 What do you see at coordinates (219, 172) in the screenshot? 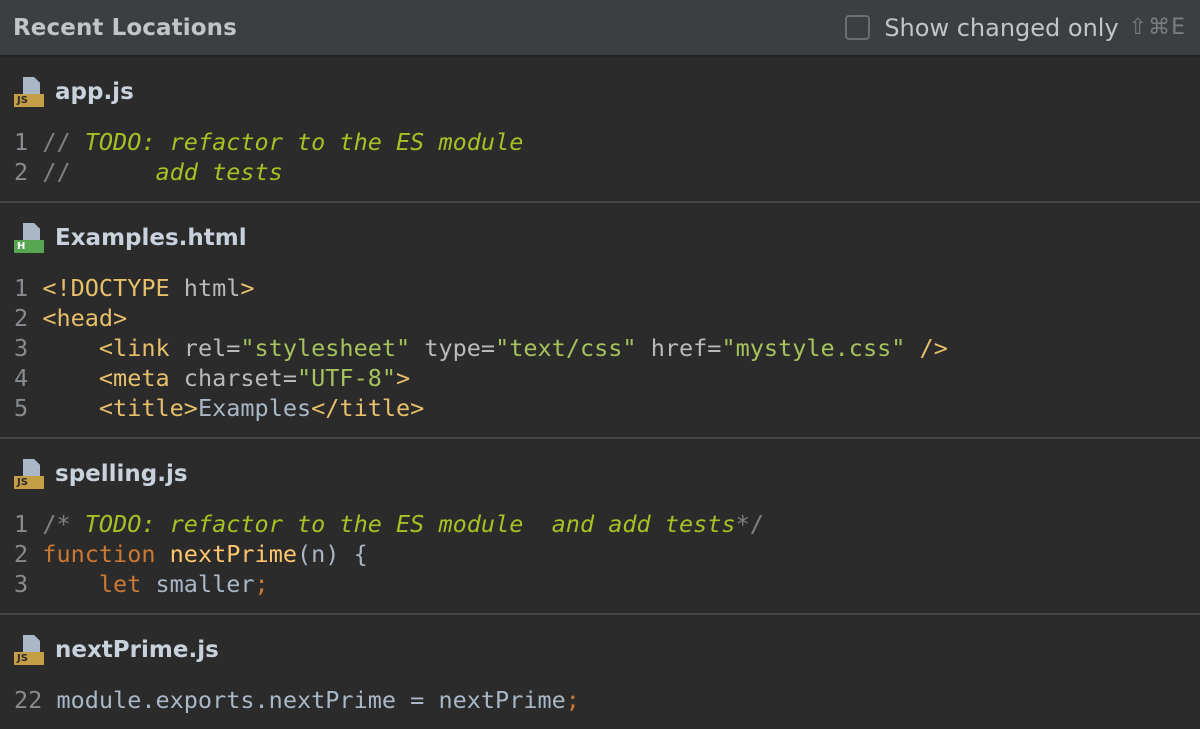
I see `code-token: add tests` at bounding box center [219, 172].